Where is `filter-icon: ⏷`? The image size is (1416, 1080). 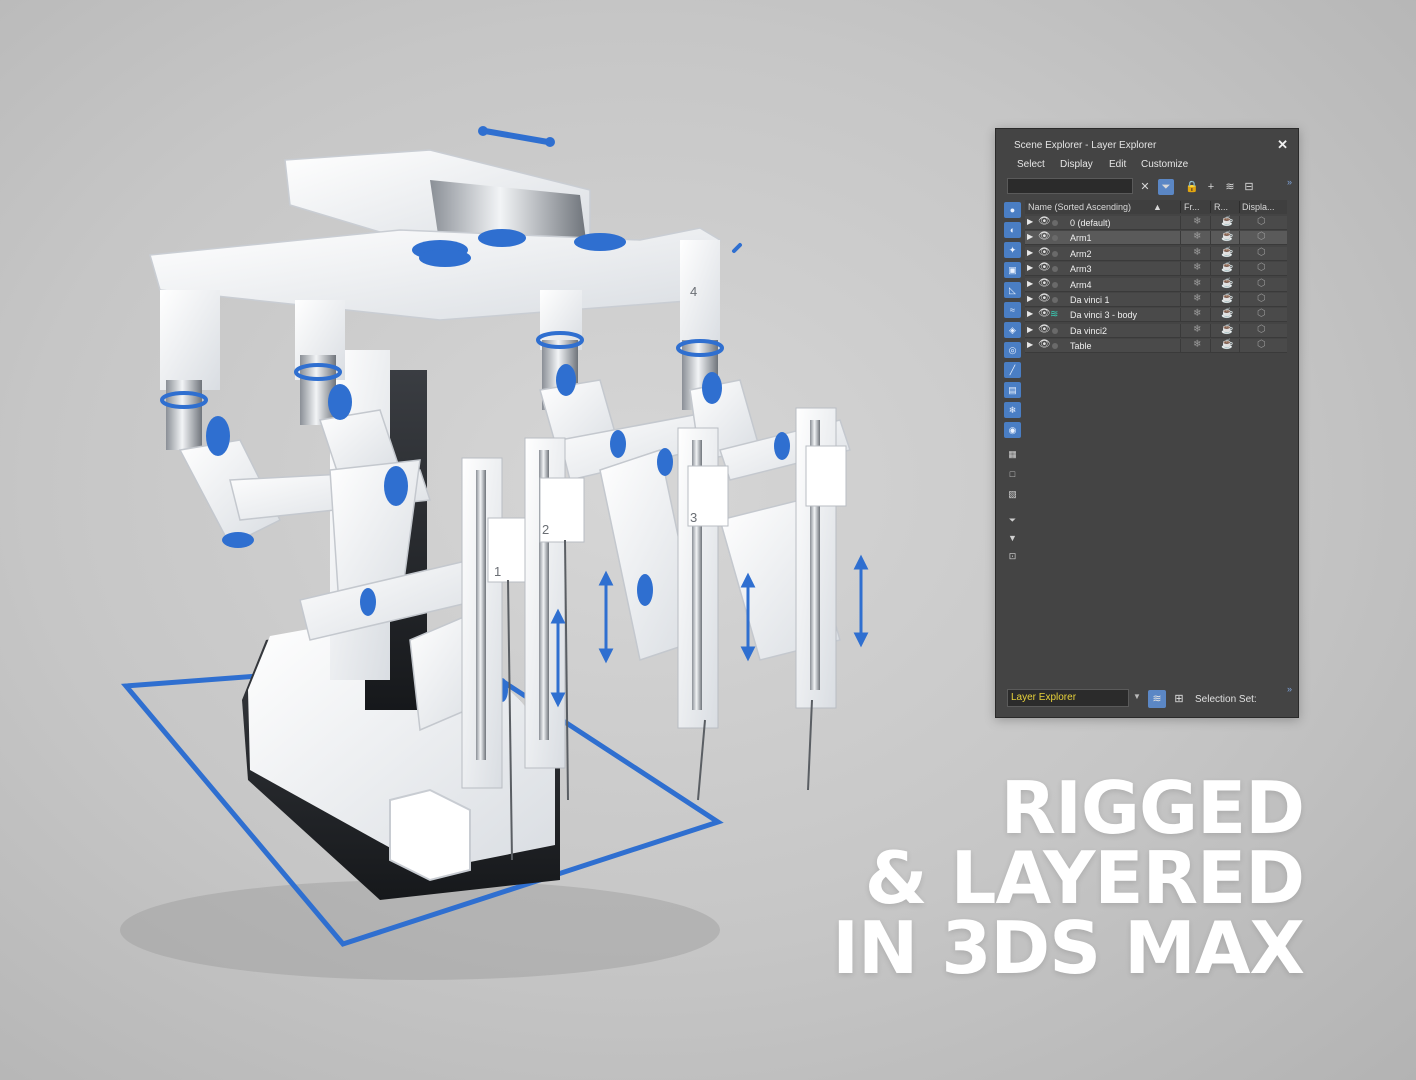 filter-icon: ⏷ is located at coordinates (1166, 187).